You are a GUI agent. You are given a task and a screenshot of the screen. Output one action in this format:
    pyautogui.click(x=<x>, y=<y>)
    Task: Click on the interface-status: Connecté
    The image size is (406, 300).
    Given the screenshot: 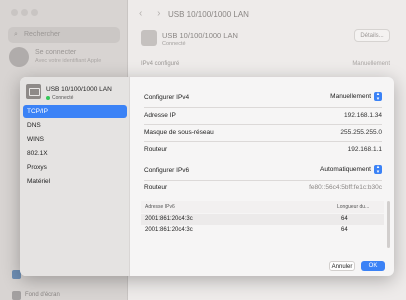 What is the action you would take?
    pyautogui.click(x=174, y=44)
    